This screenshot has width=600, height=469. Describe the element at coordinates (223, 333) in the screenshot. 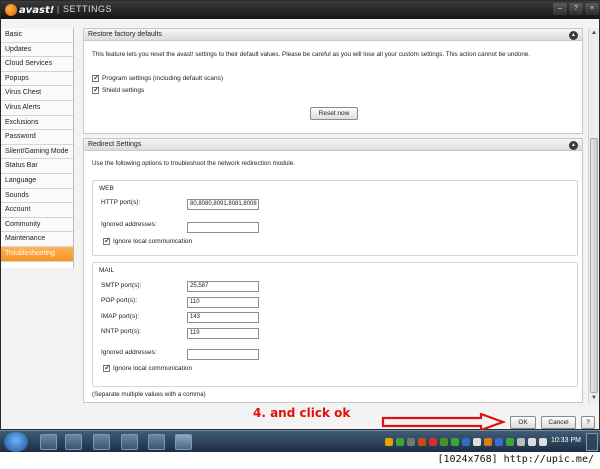

I see `nntp-ports-input: 119` at that location.